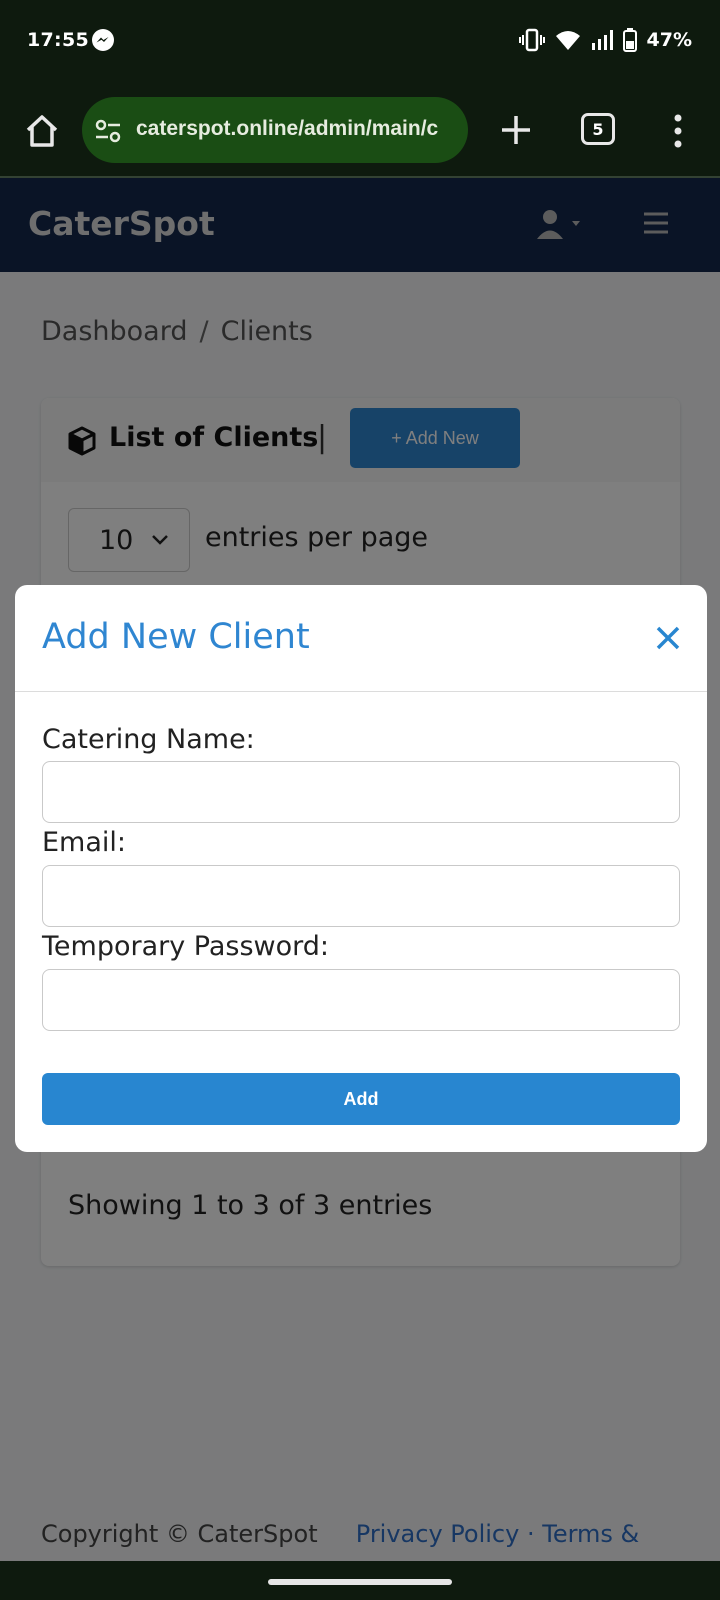 This screenshot has width=720, height=1600. What do you see at coordinates (668, 638) in the screenshot?
I see `close-icon` at bounding box center [668, 638].